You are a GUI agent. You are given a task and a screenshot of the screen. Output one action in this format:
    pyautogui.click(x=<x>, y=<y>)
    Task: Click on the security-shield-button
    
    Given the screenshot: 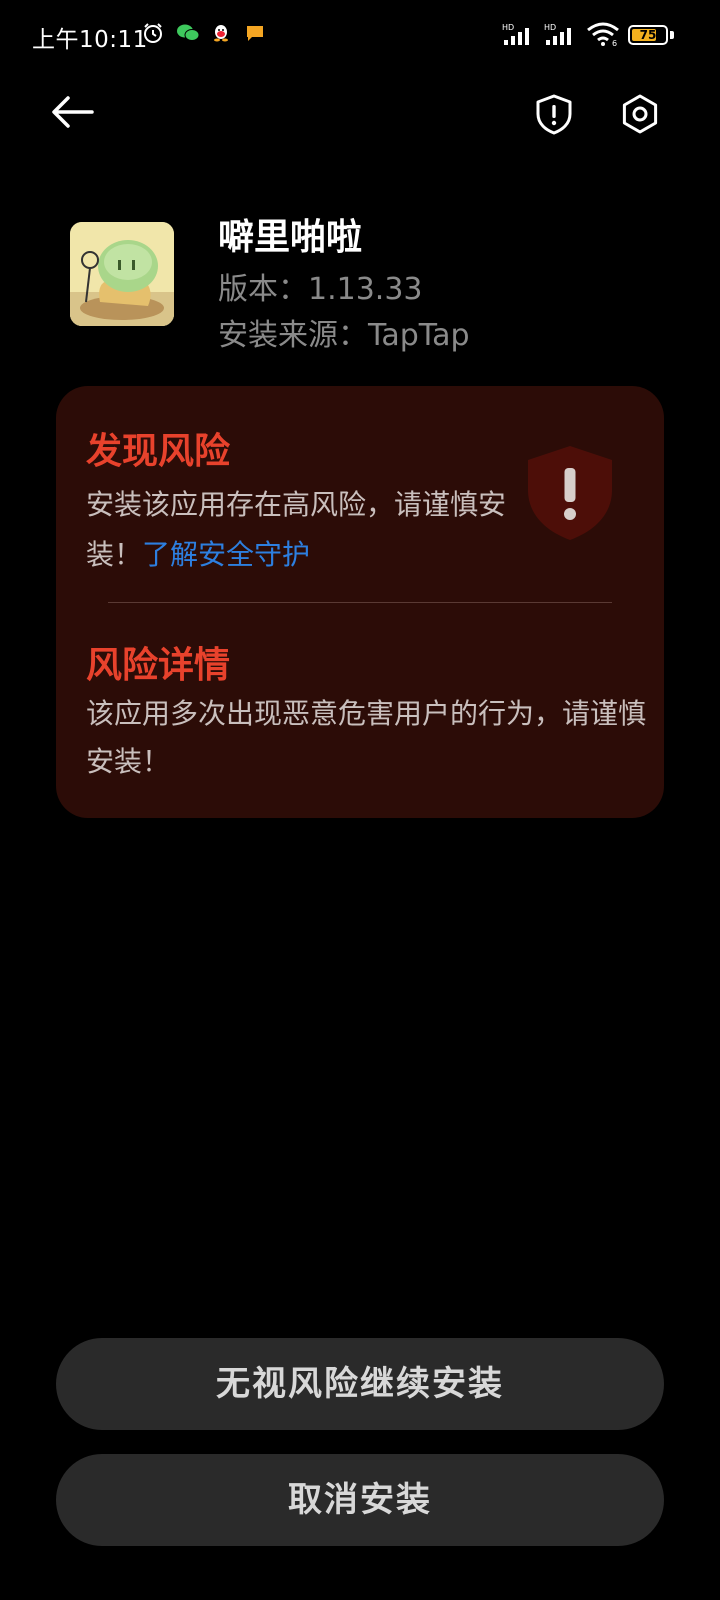 What is the action you would take?
    pyautogui.click(x=554, y=114)
    